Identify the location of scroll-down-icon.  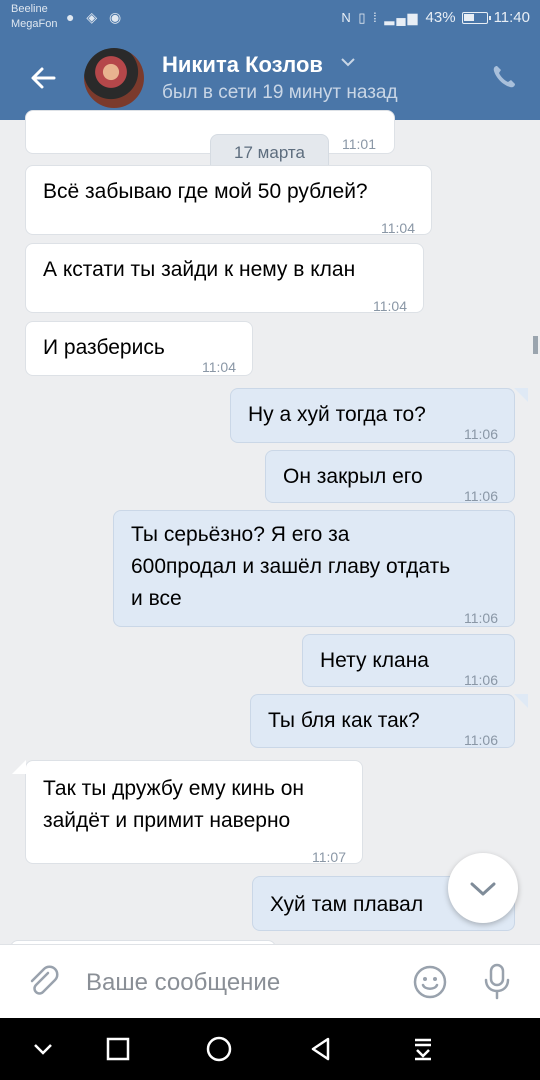
(483, 889).